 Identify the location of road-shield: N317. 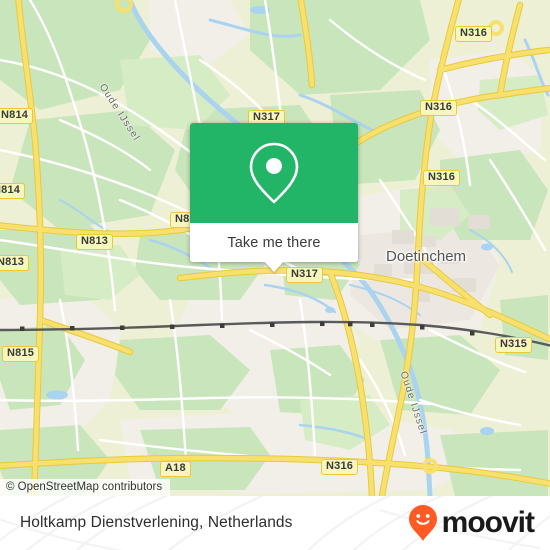
(305, 275).